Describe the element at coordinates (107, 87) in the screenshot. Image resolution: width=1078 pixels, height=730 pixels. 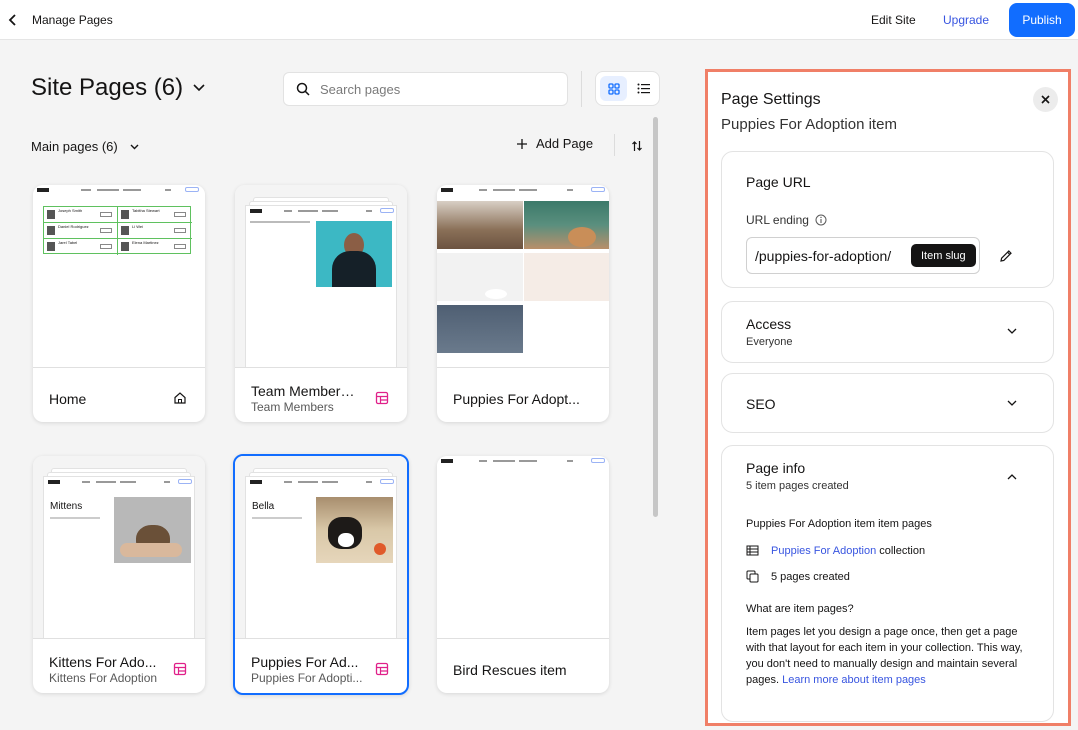
I see `site-pages-title: Site Pages (6)` at that location.